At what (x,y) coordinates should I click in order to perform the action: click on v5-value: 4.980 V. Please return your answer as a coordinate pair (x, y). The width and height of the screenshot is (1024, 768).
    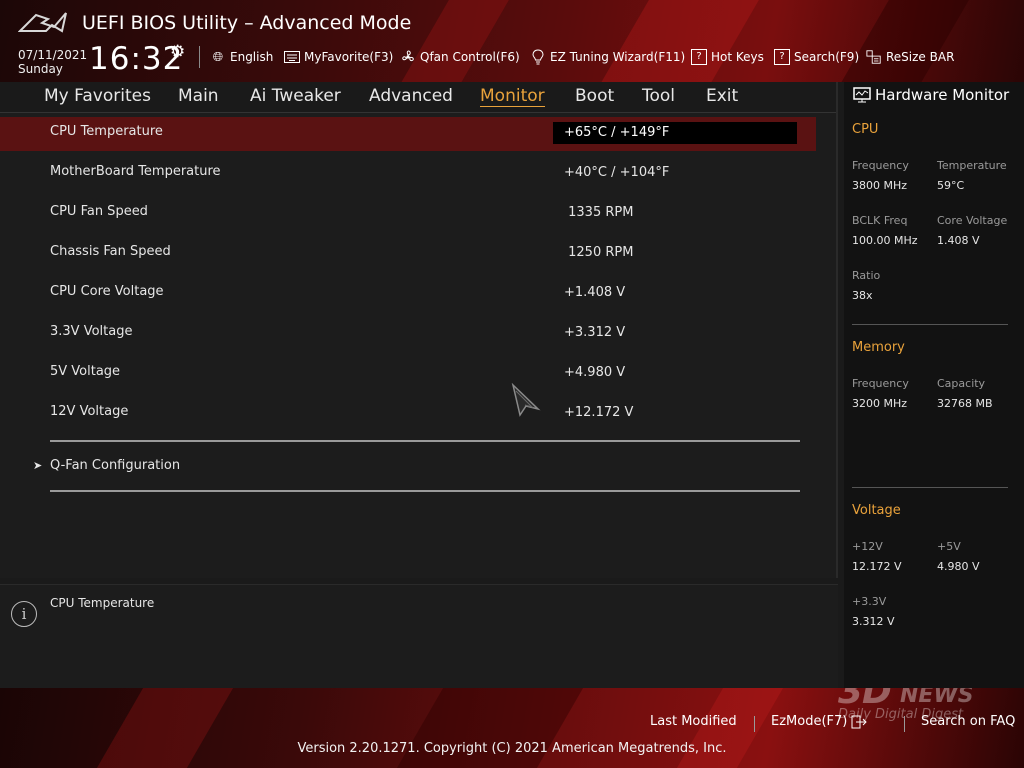
    Looking at the image, I should click on (958, 566).